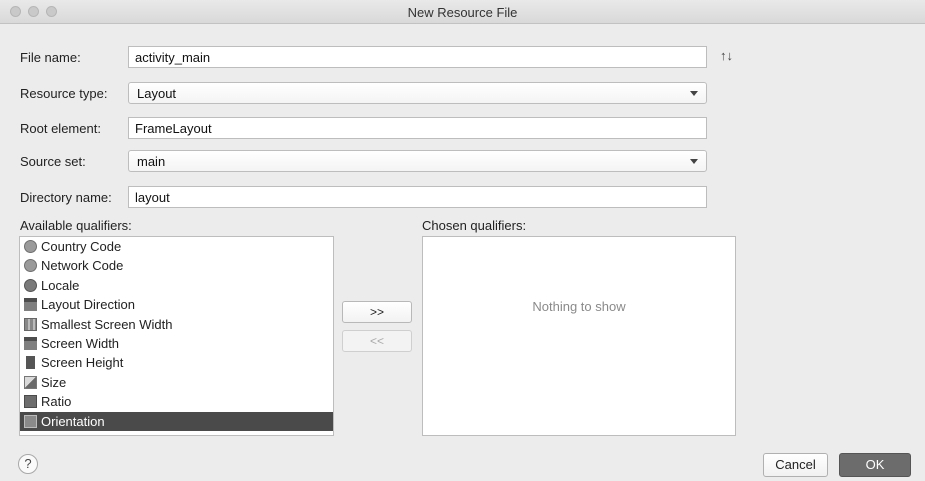 Image resolution: width=925 pixels, height=481 pixels. Describe the element at coordinates (875, 465) in the screenshot. I see `ok-button: OK` at that location.